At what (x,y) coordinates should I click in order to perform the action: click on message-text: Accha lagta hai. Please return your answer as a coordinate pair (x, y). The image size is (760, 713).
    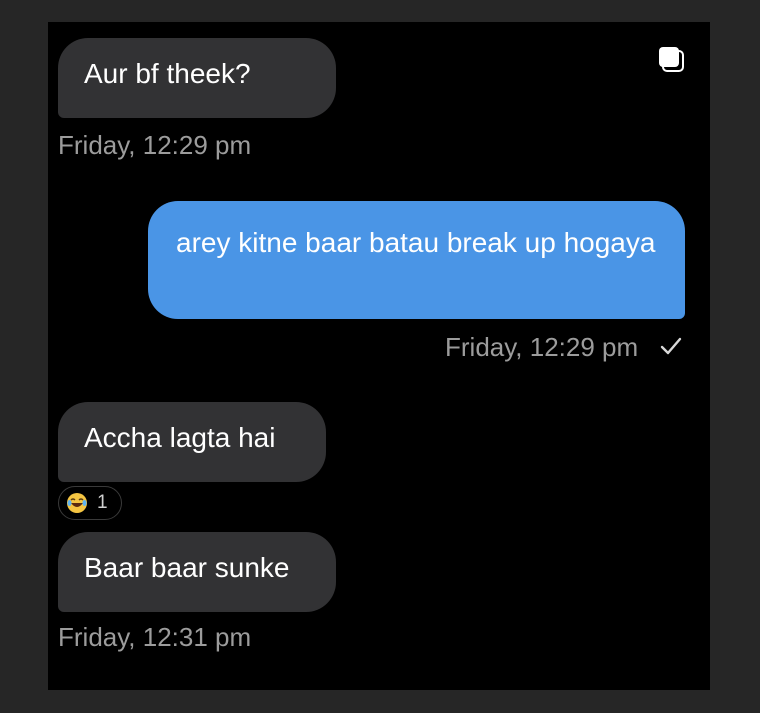
    Looking at the image, I should click on (180, 437).